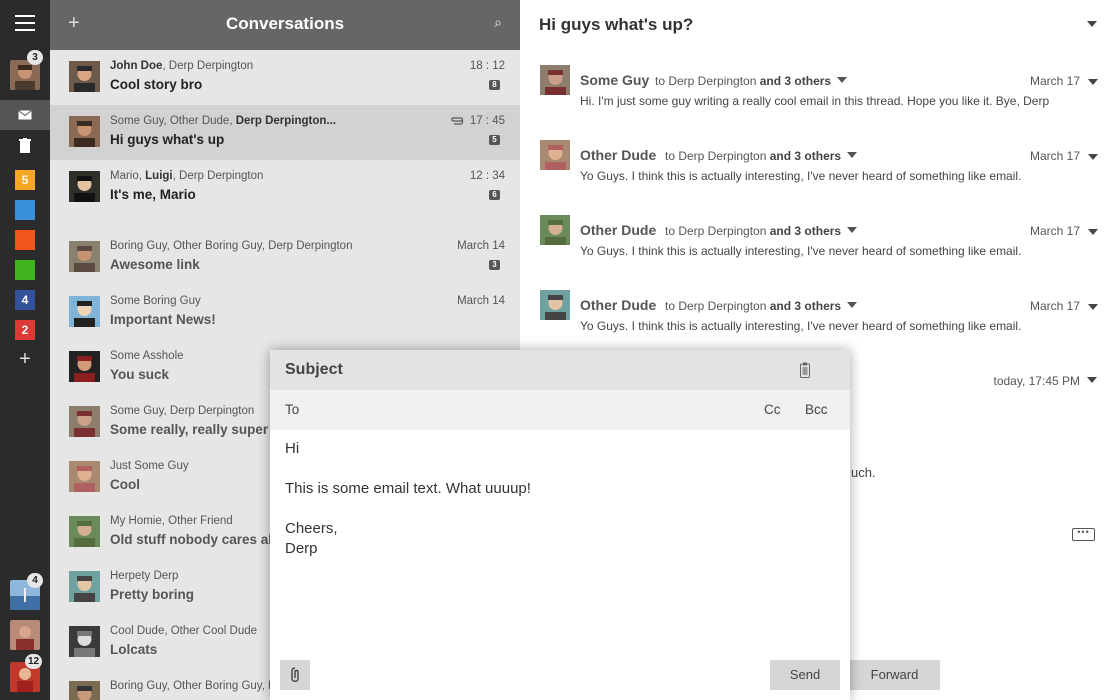  What do you see at coordinates (25, 359) in the screenshot?
I see `add-folder-button: +` at bounding box center [25, 359].